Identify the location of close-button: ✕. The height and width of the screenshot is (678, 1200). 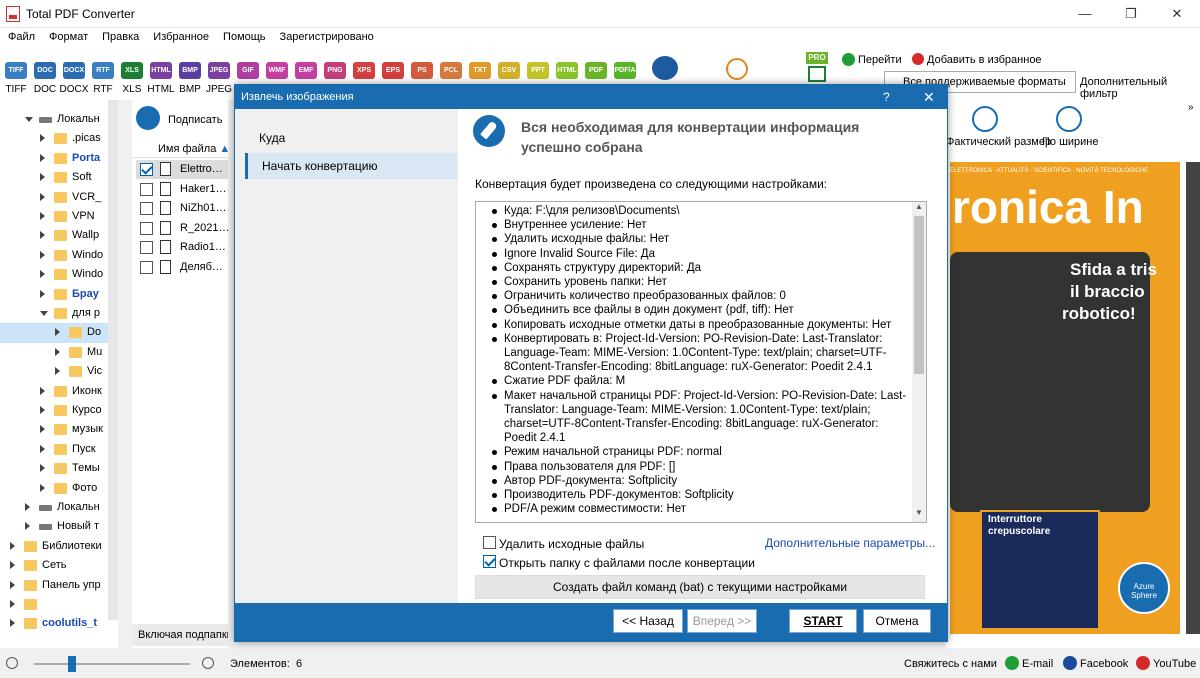
(1177, 14).